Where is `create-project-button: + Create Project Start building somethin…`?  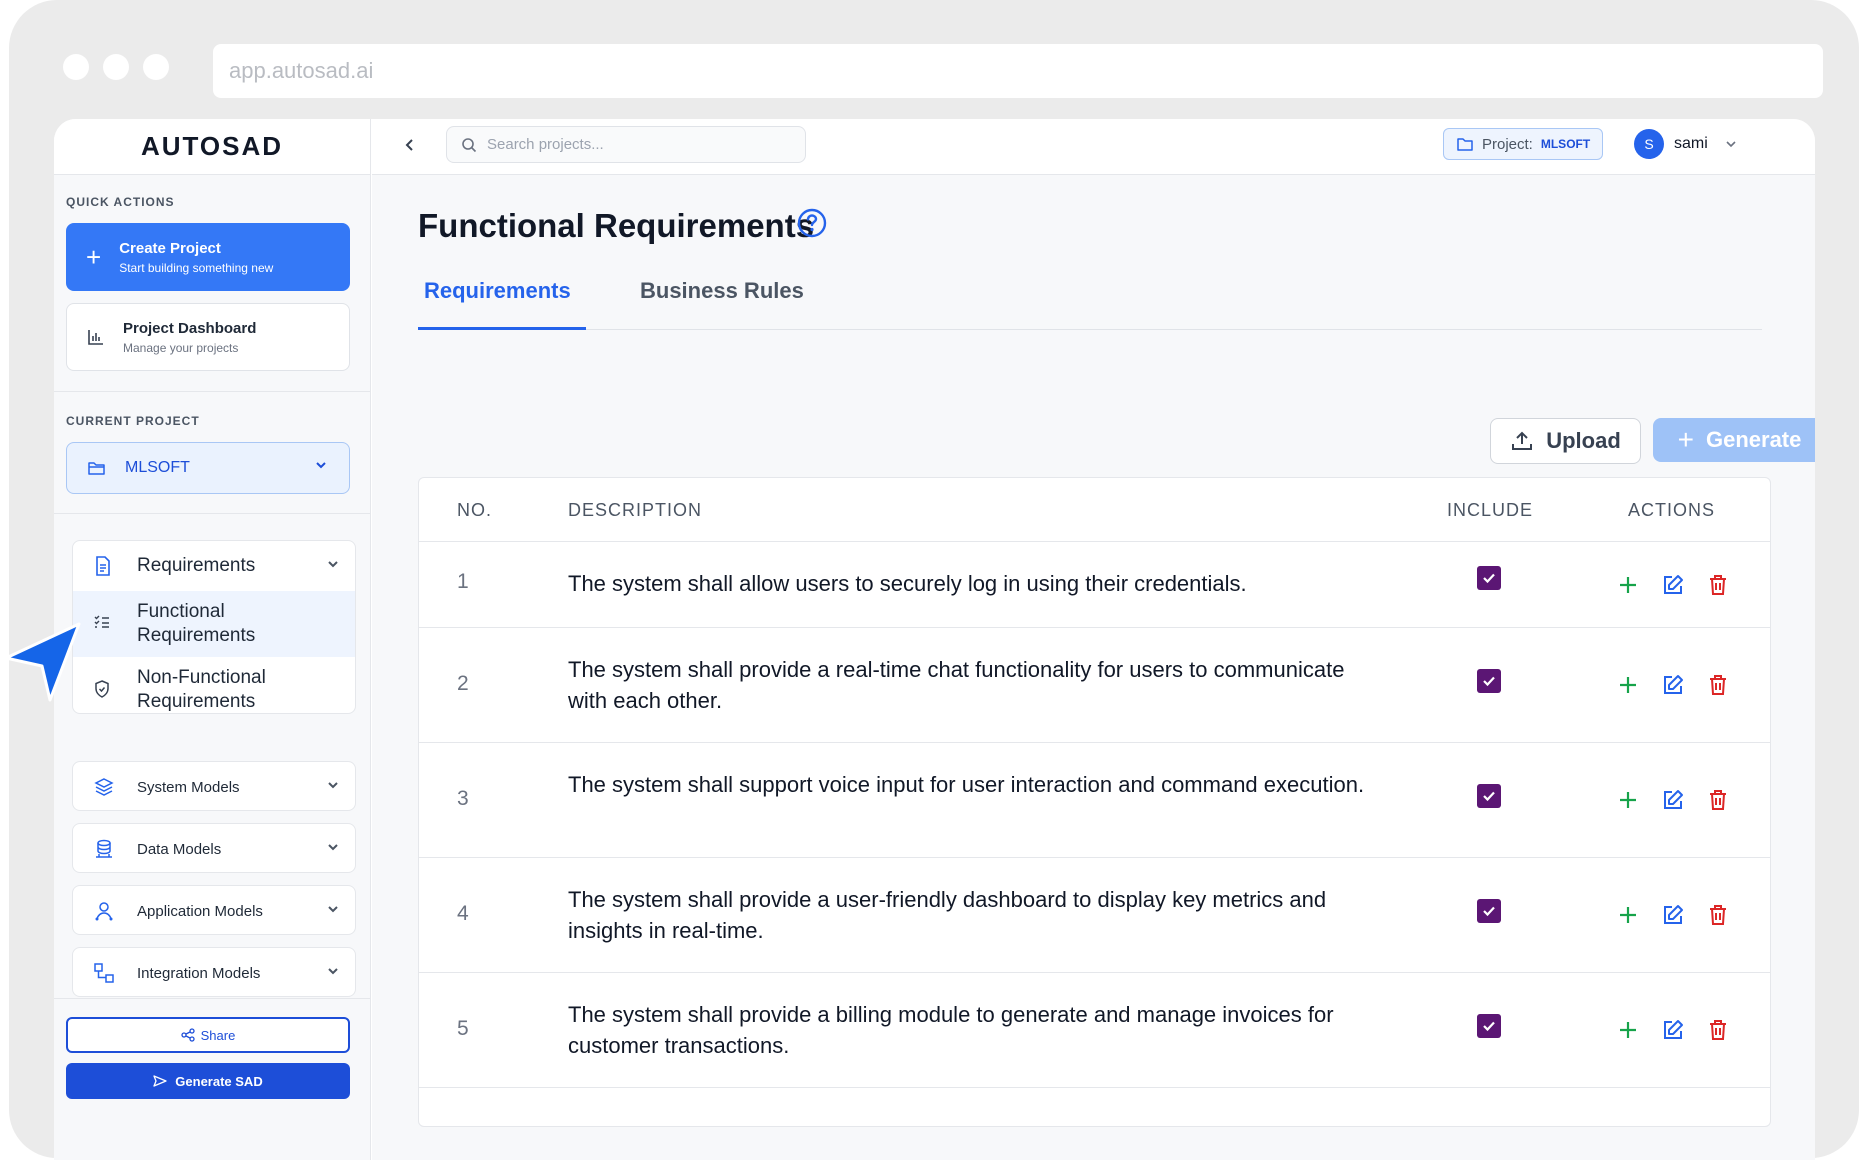
create-project-button: + Create Project Start building somethin… is located at coordinates (208, 257).